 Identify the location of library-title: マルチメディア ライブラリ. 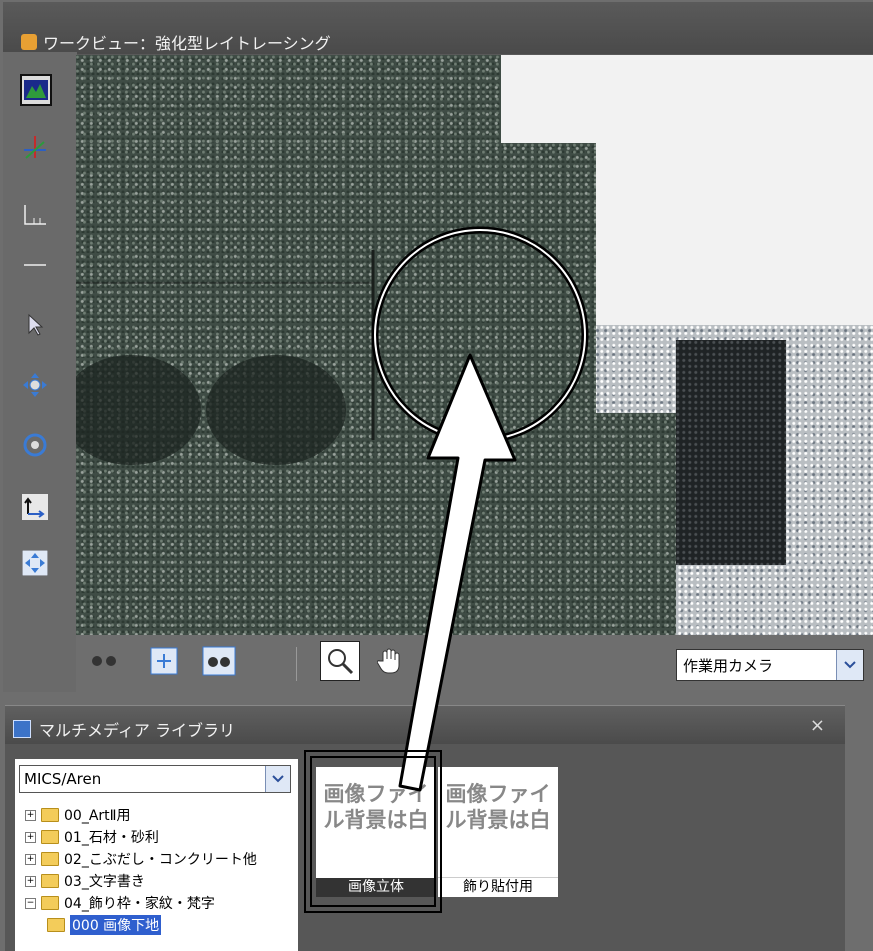
(137, 730).